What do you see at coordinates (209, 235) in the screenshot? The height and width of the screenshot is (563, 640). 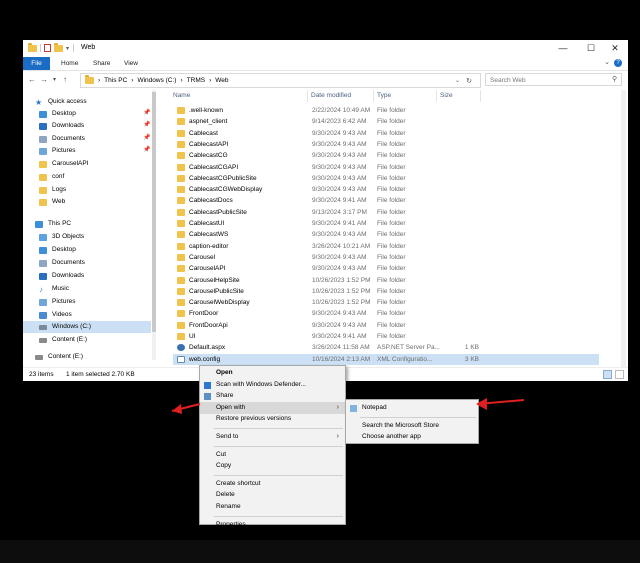 I see `file-name-label: CablecastWS` at bounding box center [209, 235].